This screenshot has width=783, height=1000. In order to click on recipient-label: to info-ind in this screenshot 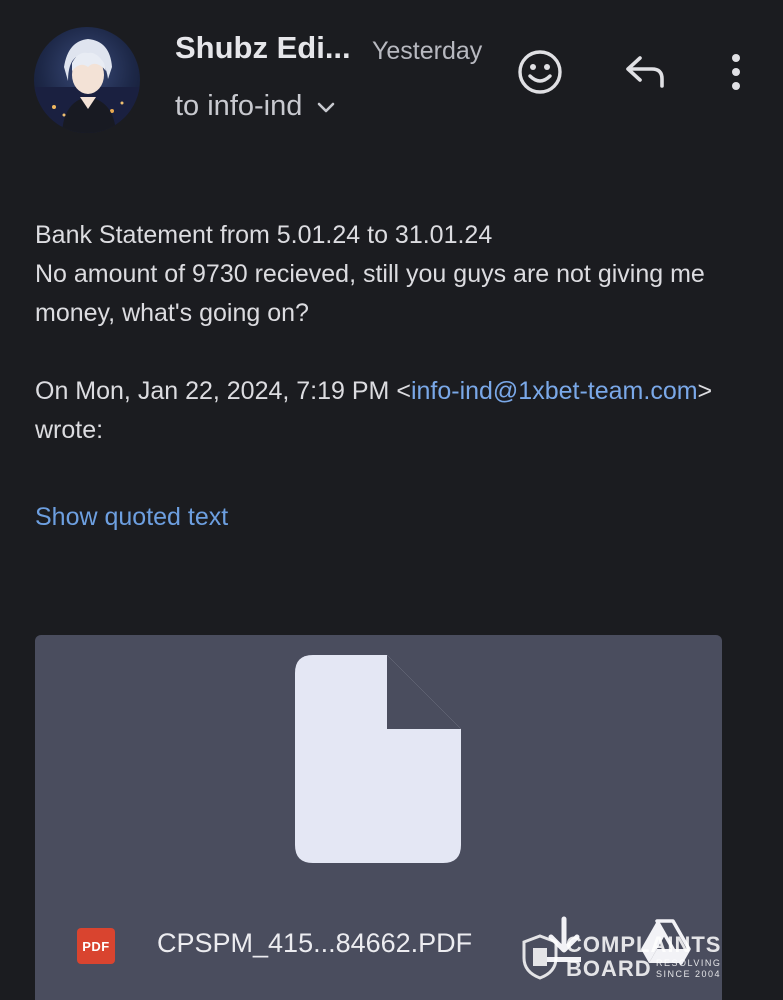, I will do `click(239, 105)`.